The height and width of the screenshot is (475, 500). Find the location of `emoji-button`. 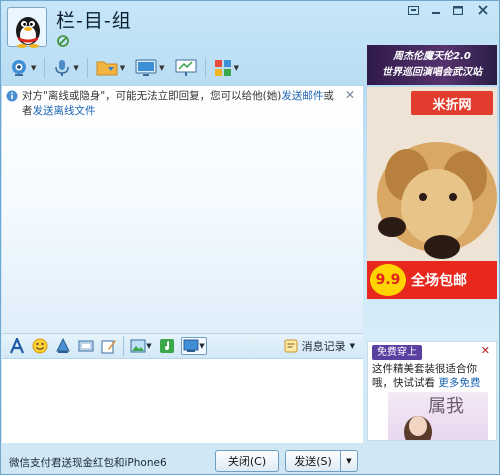

emoji-button is located at coordinates (40, 346).